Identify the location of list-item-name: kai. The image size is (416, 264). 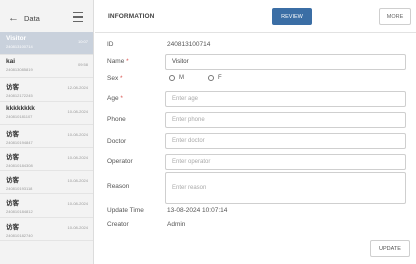
(11, 62).